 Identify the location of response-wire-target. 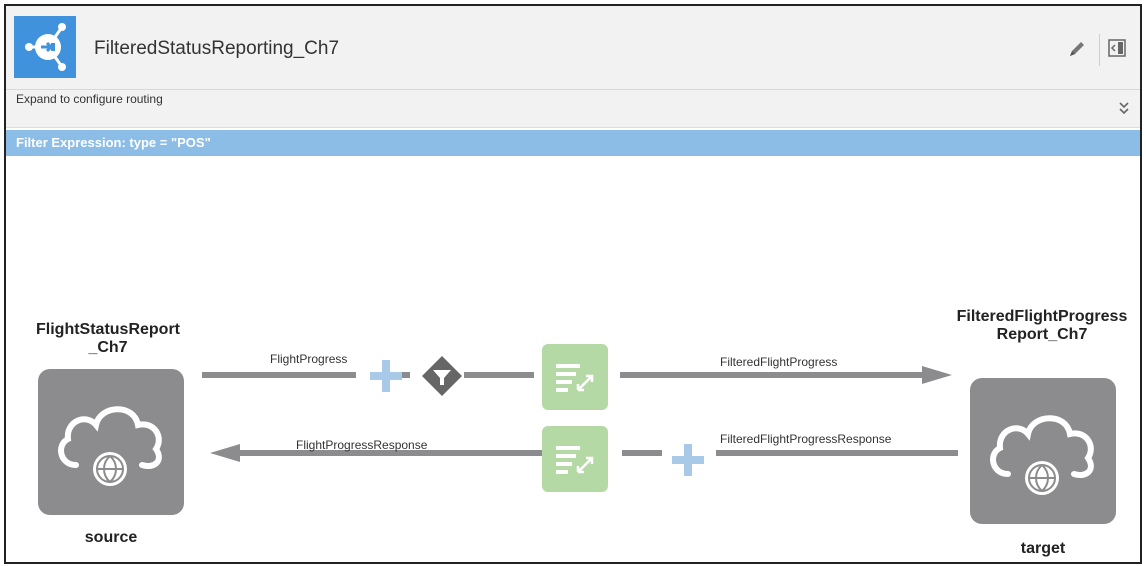
(837, 453).